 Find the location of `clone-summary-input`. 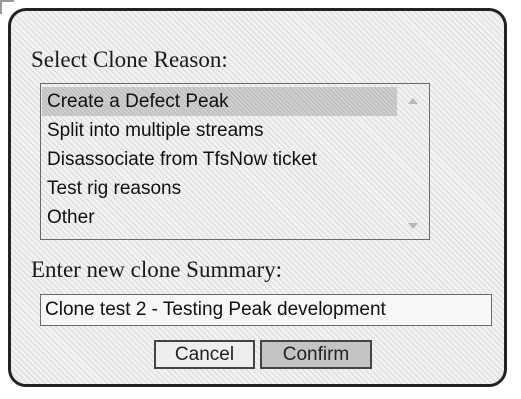

clone-summary-input is located at coordinates (266, 310).